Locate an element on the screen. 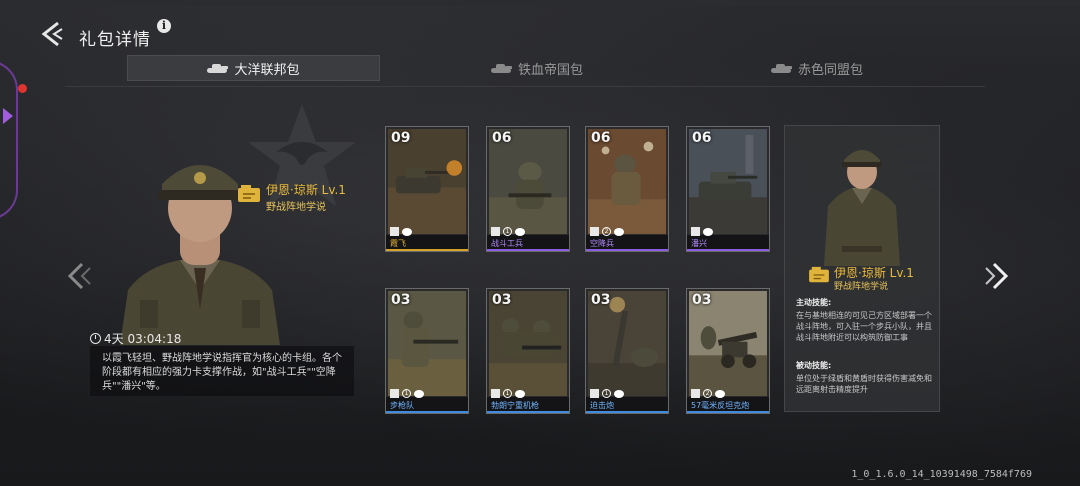 Image resolution: width=1080 pixels, height=486 pixels. top-bar is located at coordinates (540, 3).